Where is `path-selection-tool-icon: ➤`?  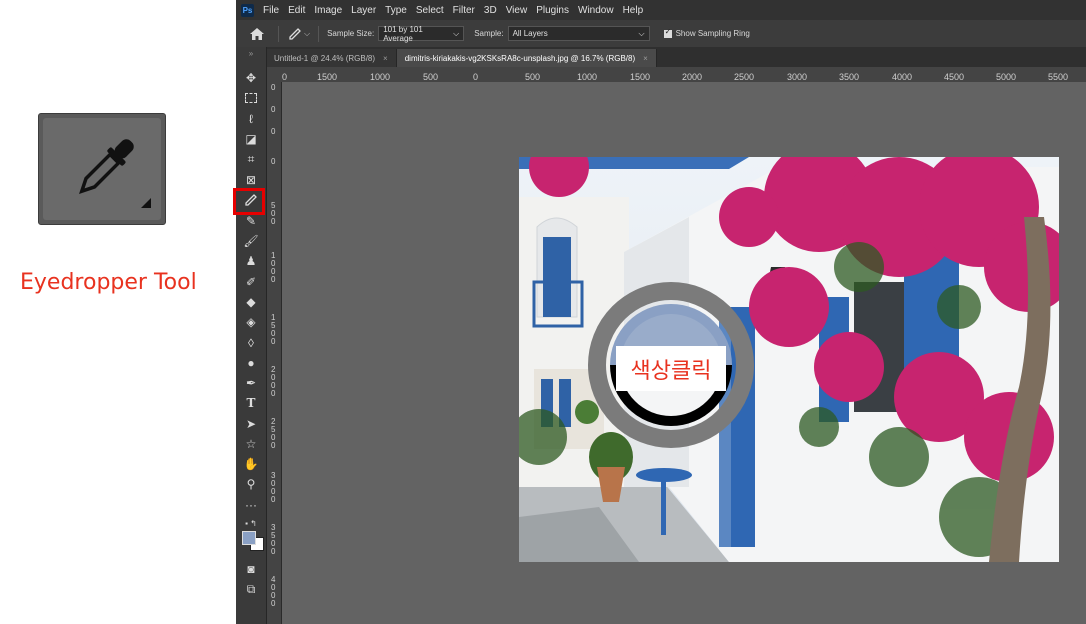
path-selection-tool-icon: ➤ is located at coordinates (251, 424).